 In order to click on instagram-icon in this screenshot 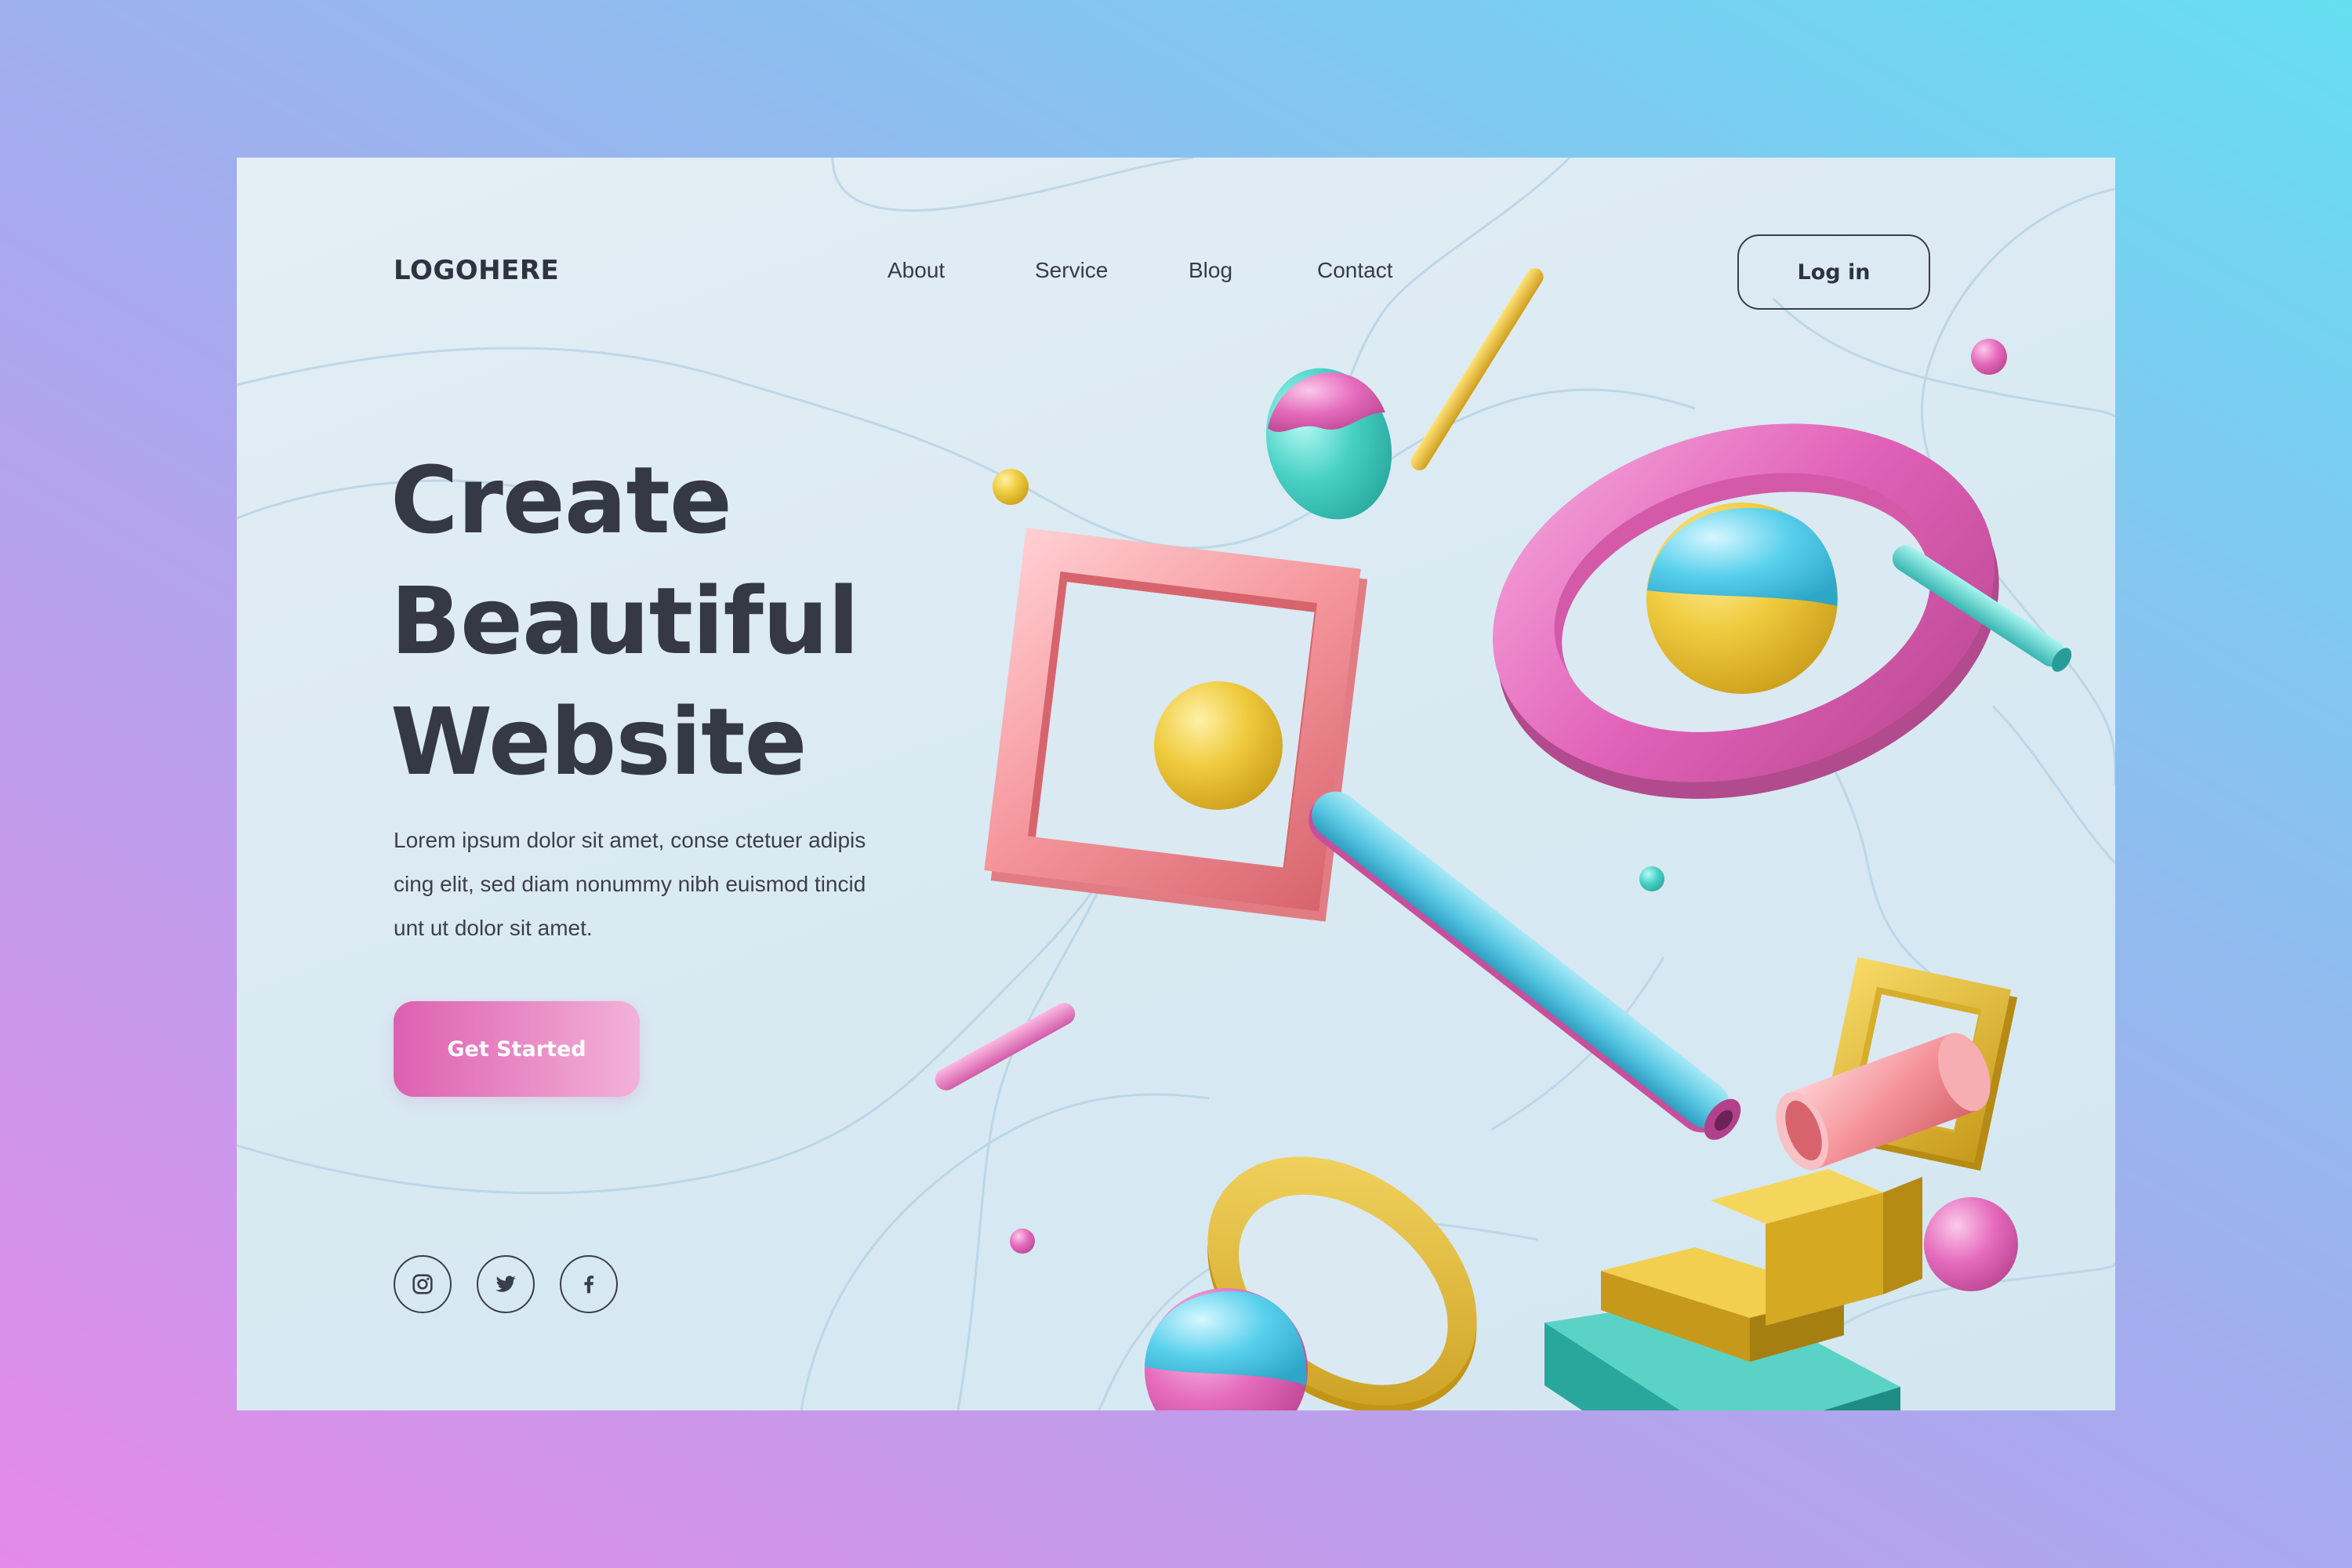, I will do `click(422, 1284)`.